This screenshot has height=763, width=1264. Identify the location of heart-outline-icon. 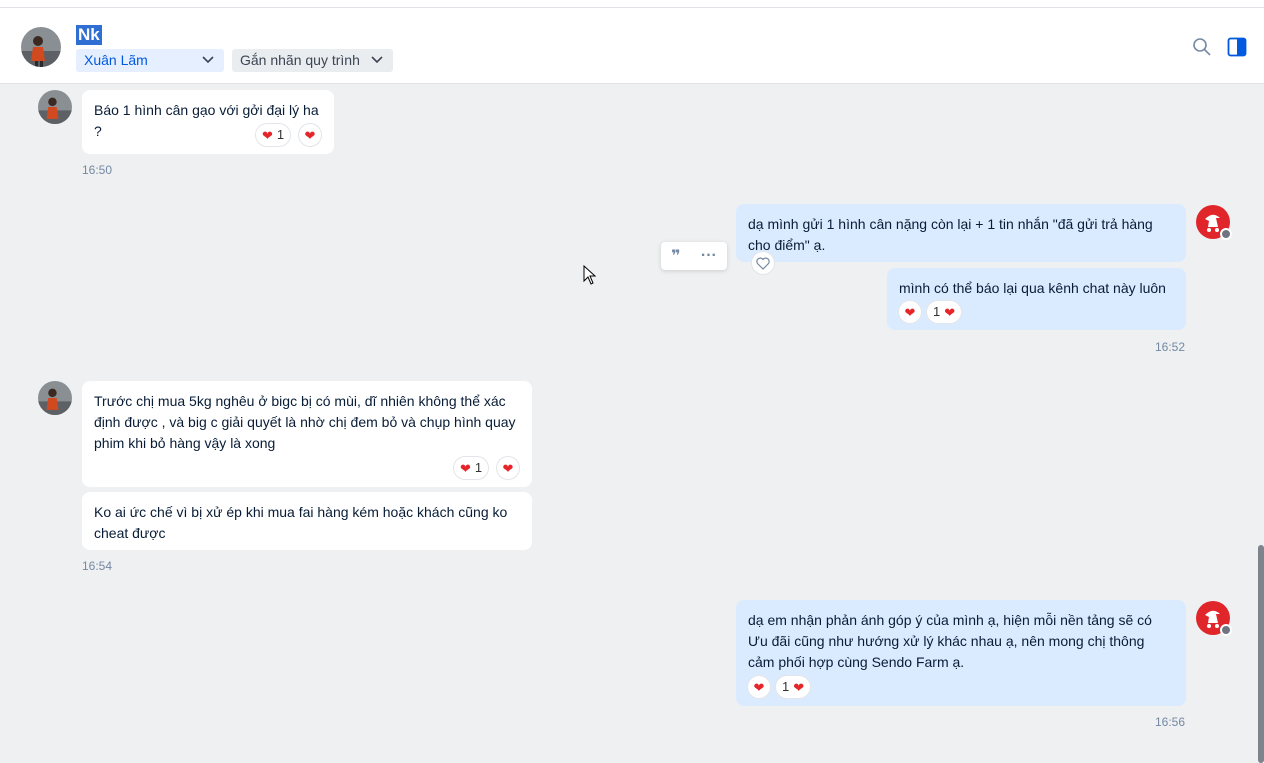
(763, 263).